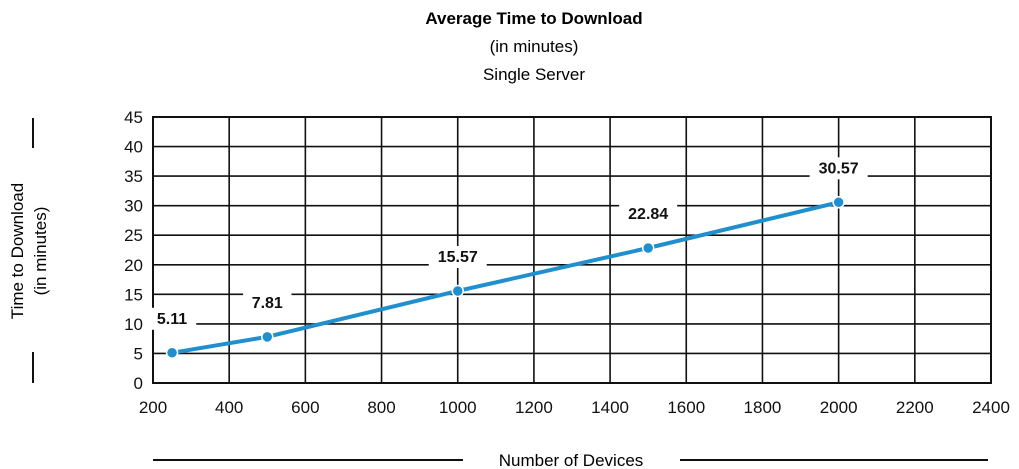 The height and width of the screenshot is (469, 1019). What do you see at coordinates (133, 250) in the screenshot?
I see `y-axis: 0 5 10 15 20 25 30 35 40 45` at bounding box center [133, 250].